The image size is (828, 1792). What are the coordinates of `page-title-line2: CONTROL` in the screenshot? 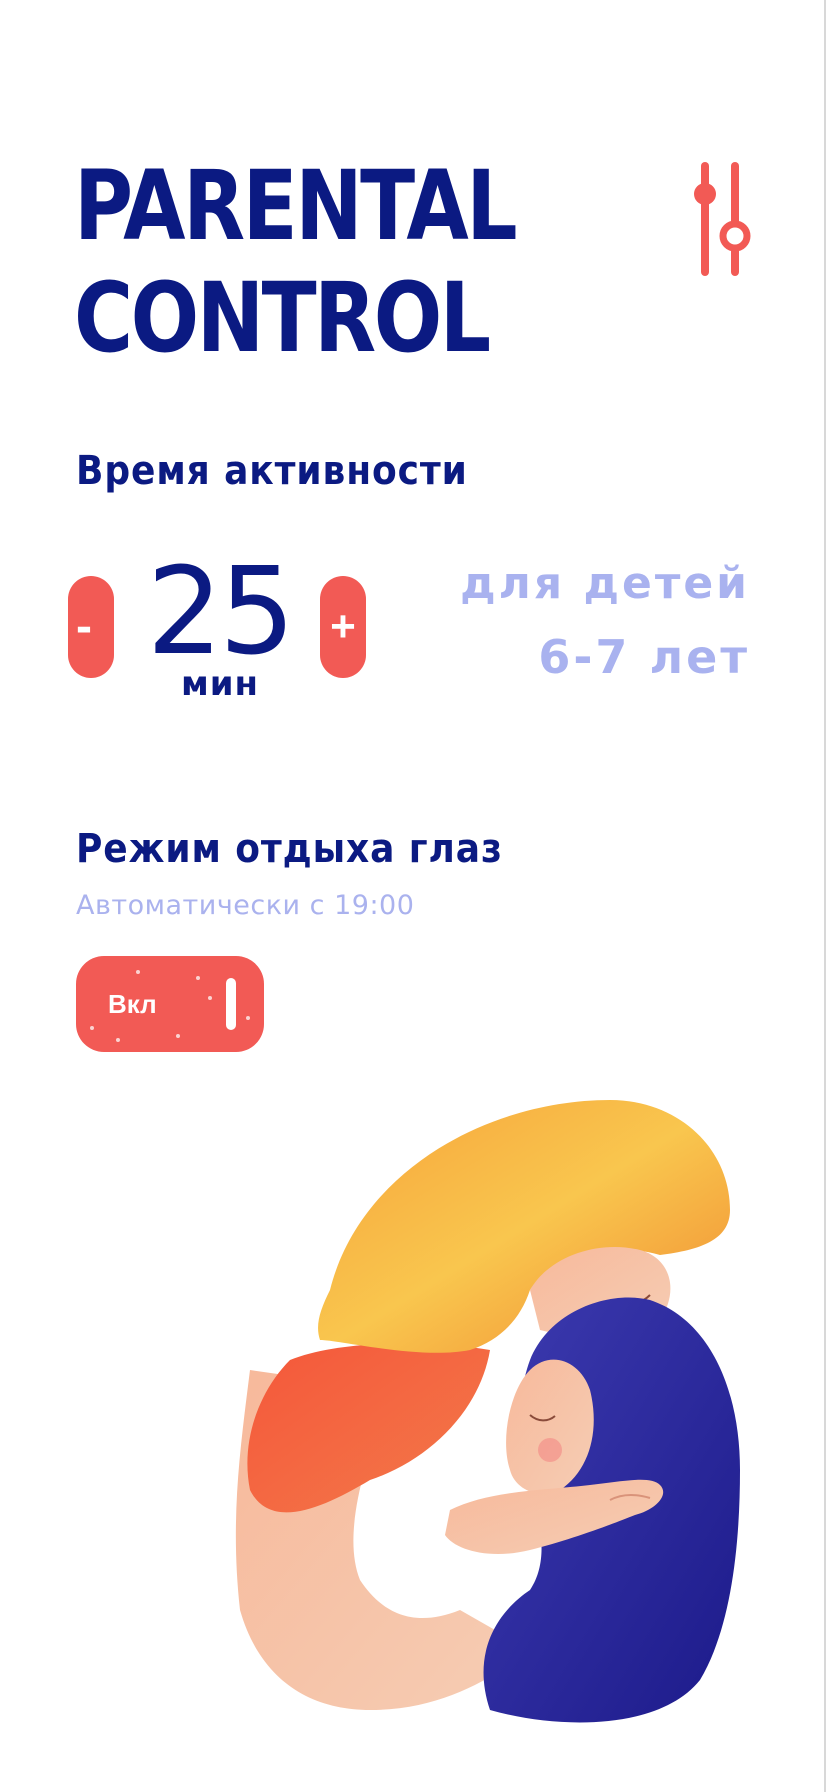 It's located at (282, 318).